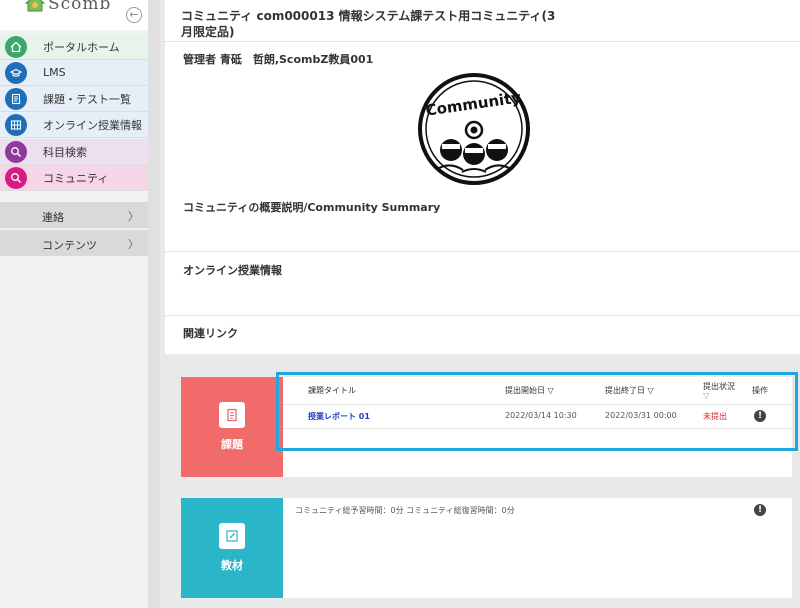 The width and height of the screenshot is (800, 608). I want to click on arrow-left-icon: ←, so click(134, 15).